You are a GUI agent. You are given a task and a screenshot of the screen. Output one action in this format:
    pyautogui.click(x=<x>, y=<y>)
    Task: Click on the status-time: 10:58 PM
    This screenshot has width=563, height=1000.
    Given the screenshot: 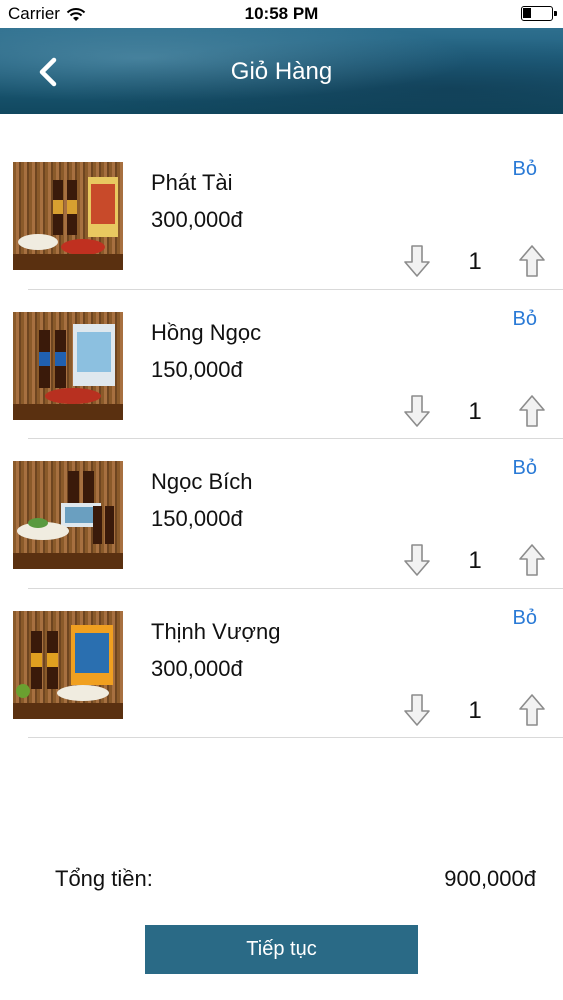 What is the action you would take?
    pyautogui.click(x=281, y=13)
    